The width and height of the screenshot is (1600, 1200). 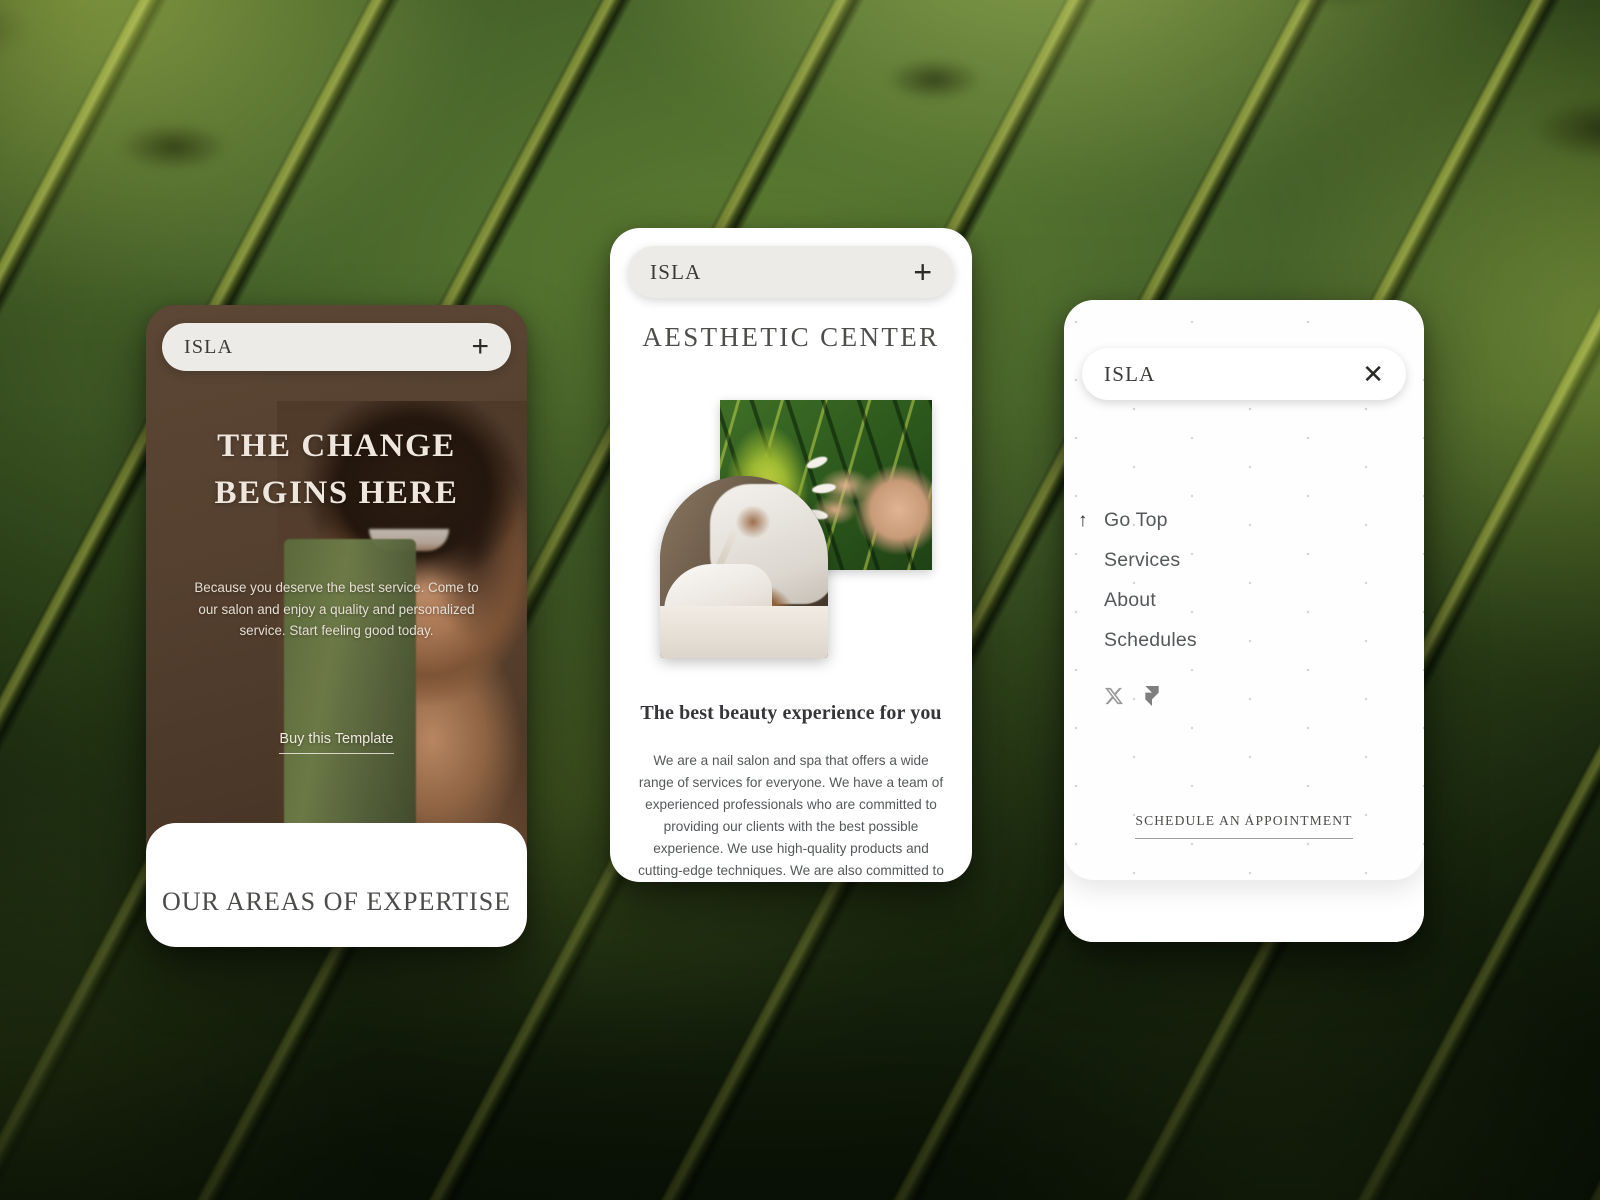 What do you see at coordinates (1130, 599) in the screenshot?
I see `nav-label: About` at bounding box center [1130, 599].